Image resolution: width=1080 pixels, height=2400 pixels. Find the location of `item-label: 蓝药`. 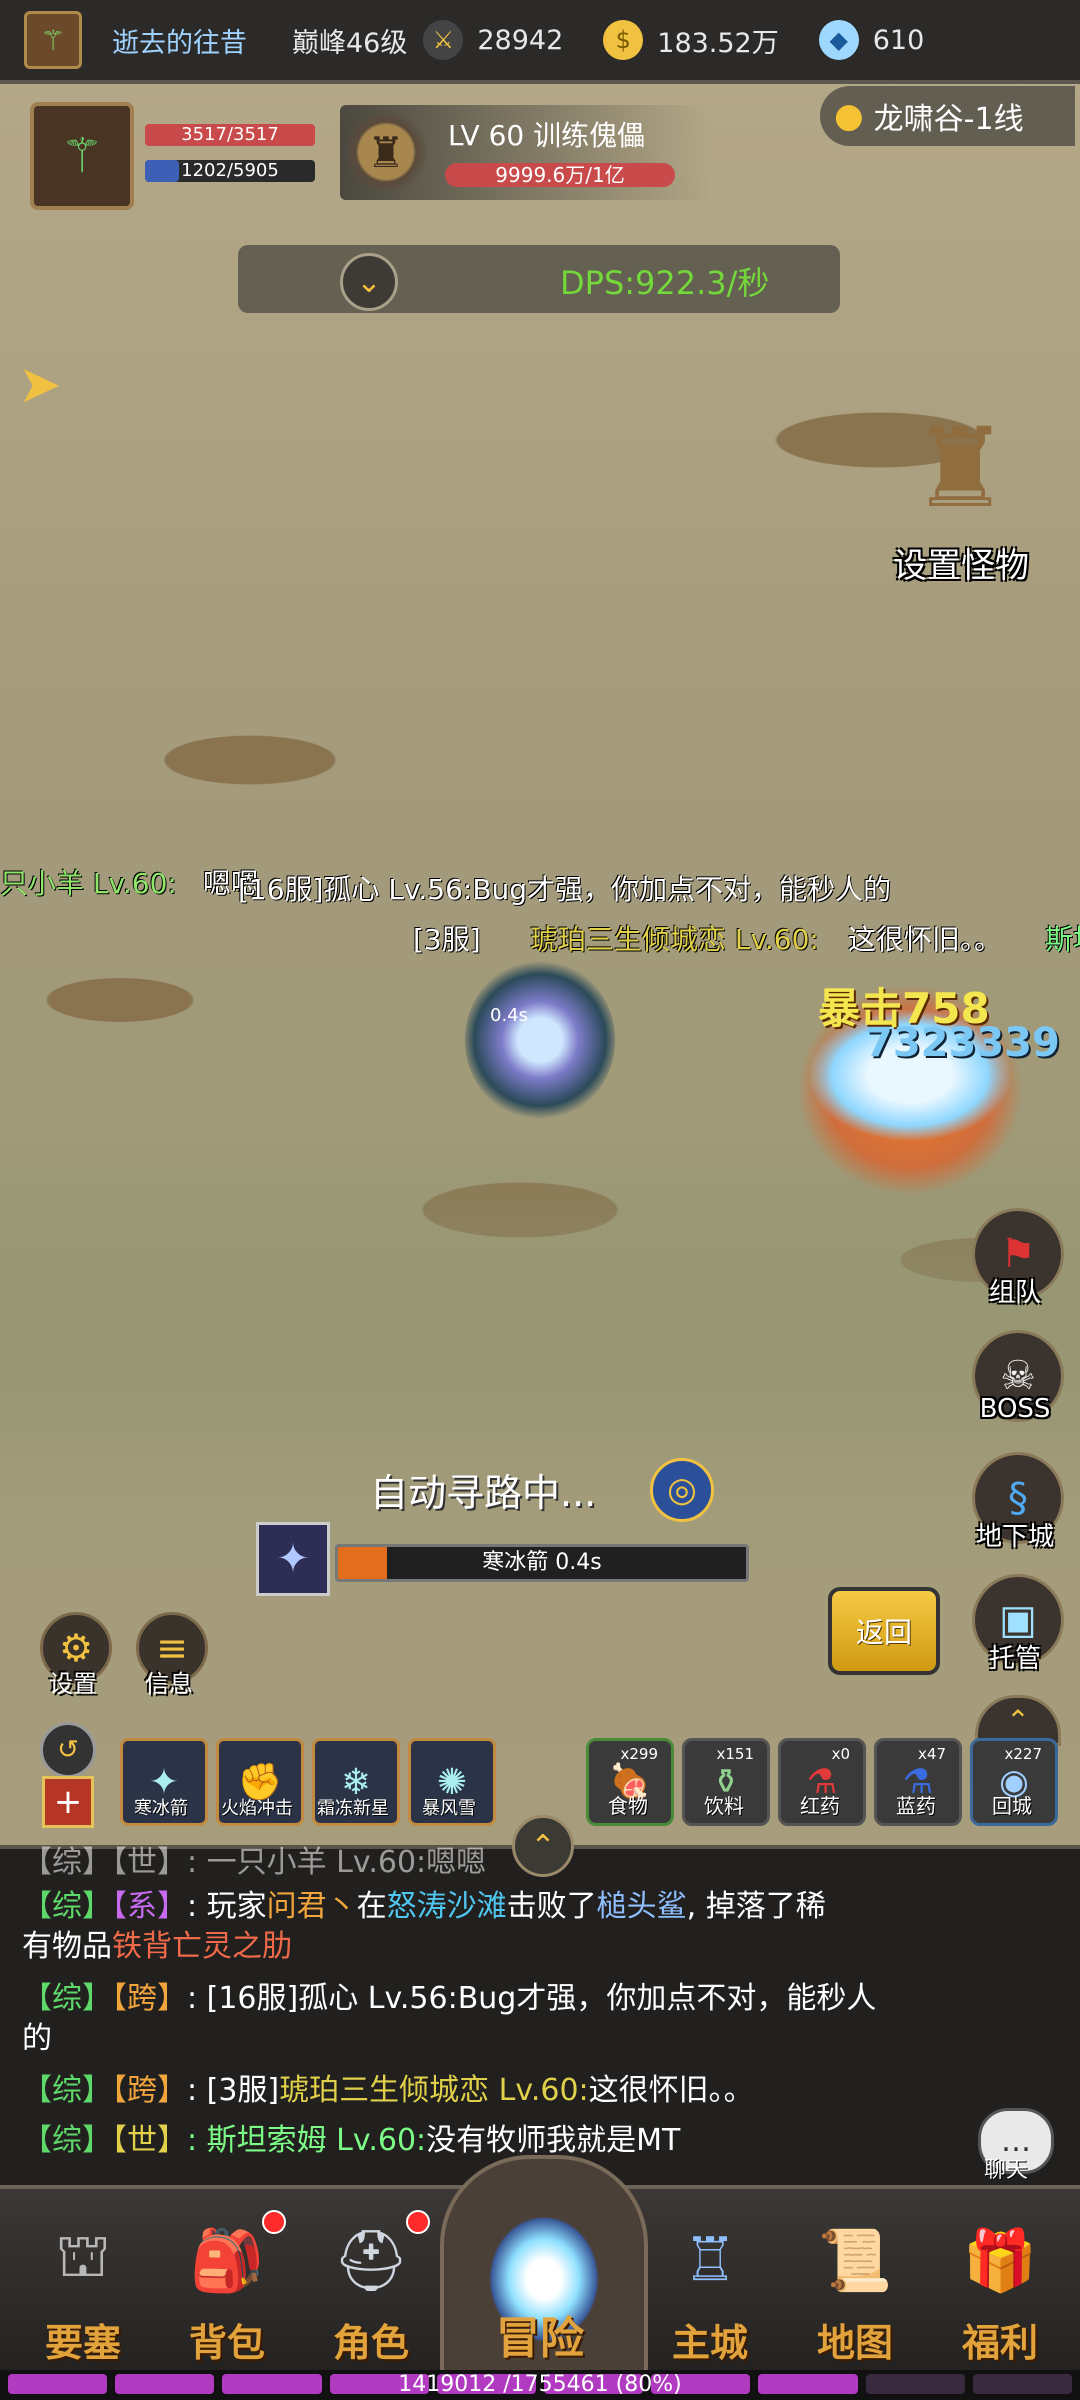

item-label: 蓝药 is located at coordinates (916, 1806).